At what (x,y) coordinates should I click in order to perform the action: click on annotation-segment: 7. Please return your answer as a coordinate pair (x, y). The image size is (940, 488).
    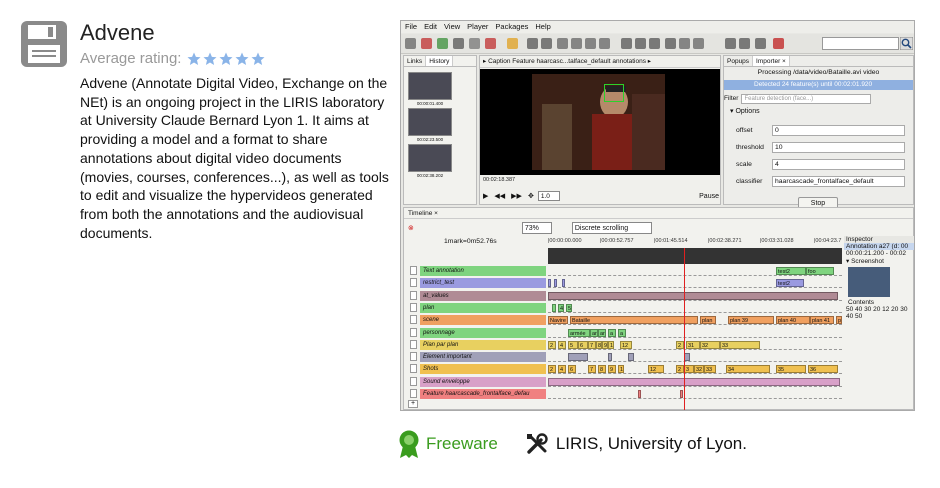
    Looking at the image, I should click on (592, 369).